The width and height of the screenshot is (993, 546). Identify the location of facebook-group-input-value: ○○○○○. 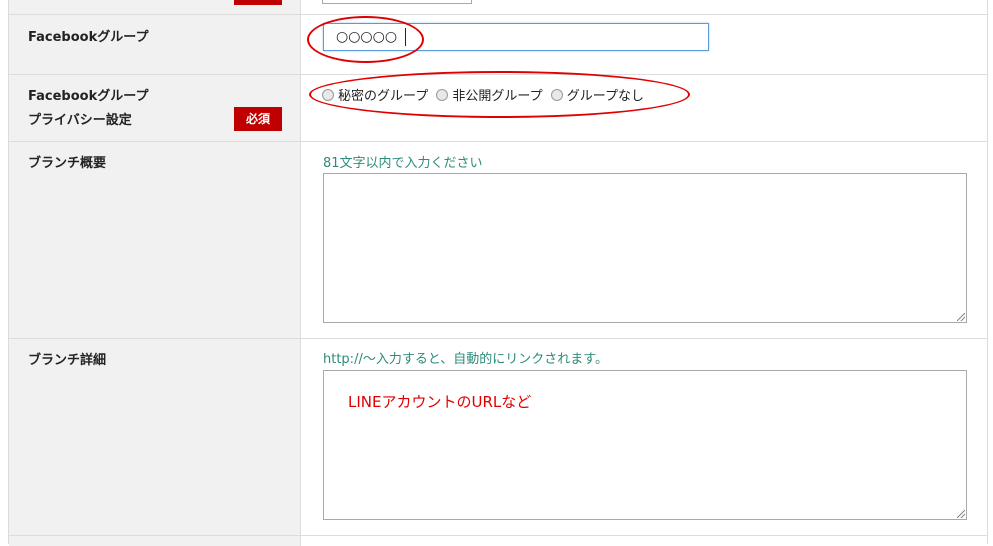
(367, 37).